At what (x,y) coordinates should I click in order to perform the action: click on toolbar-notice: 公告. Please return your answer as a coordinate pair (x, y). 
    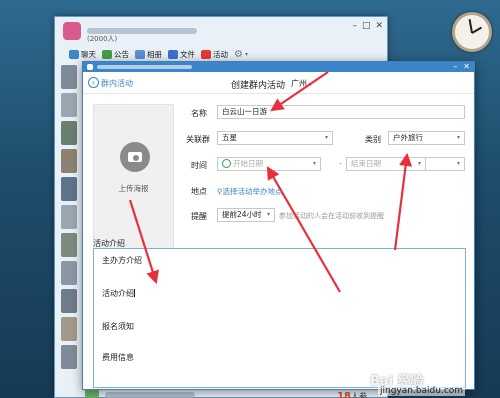
    Looking at the image, I should click on (115, 54).